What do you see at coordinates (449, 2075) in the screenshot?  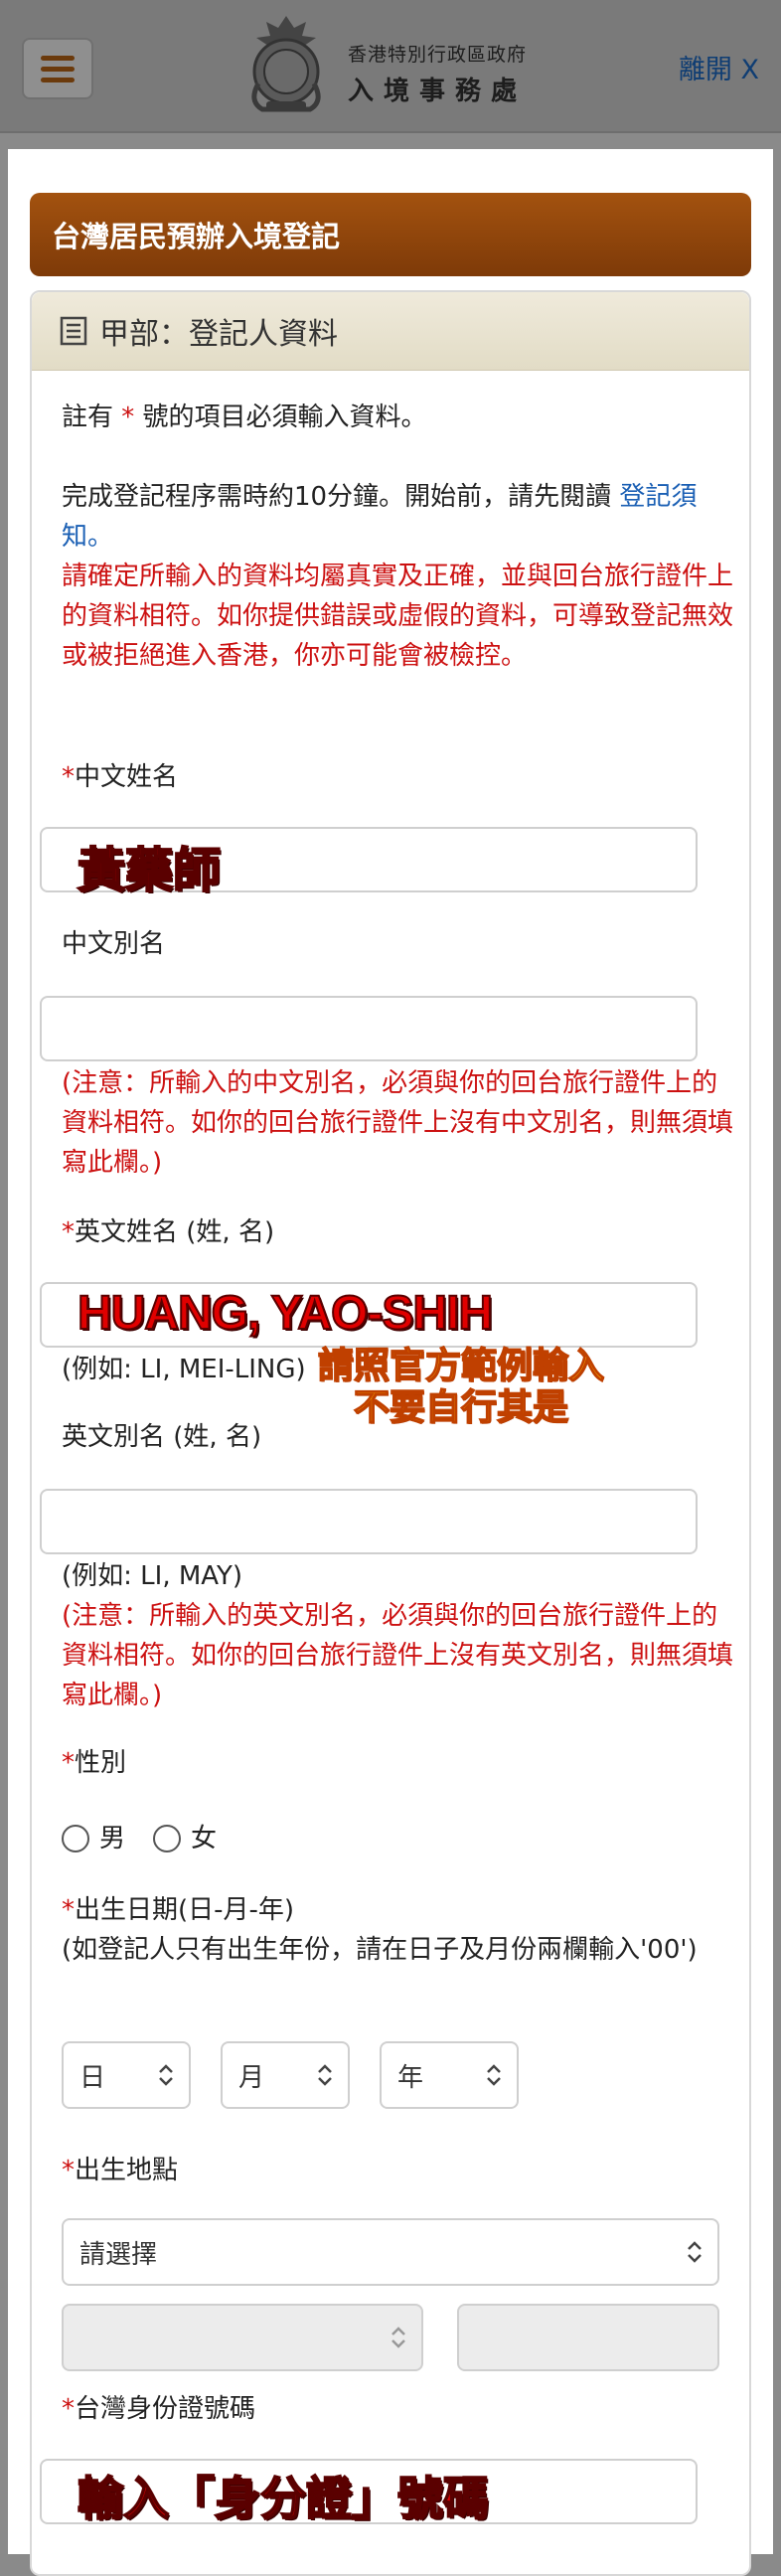 I see `dob-year-select: 年` at bounding box center [449, 2075].